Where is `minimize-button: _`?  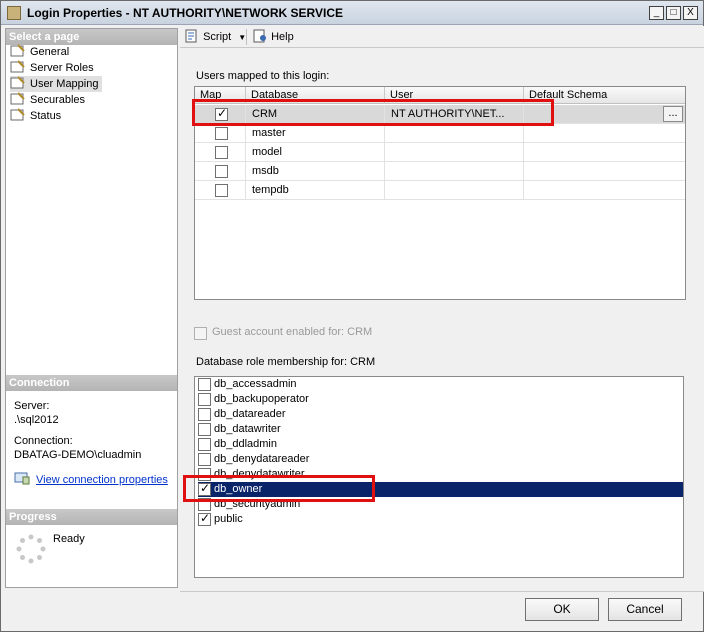
minimize-button: _ is located at coordinates (656, 13).